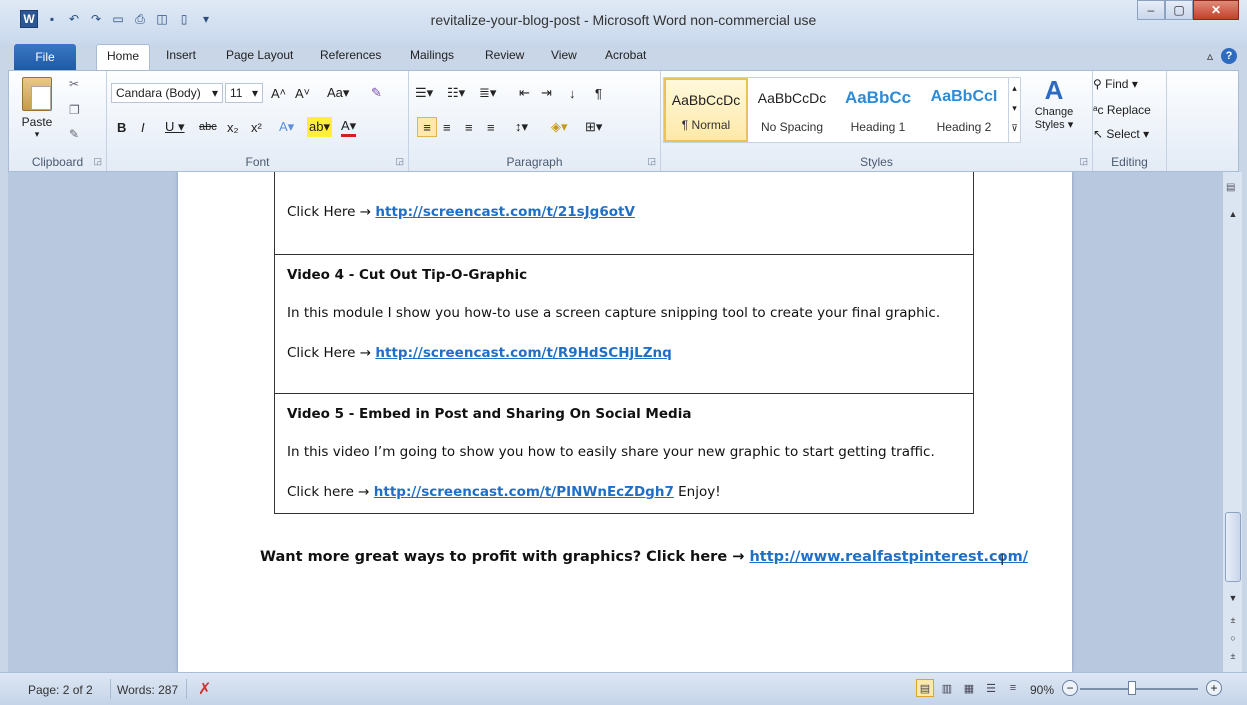 This screenshot has width=1247, height=705. Describe the element at coordinates (1233, 620) in the screenshot. I see `previous-page-icon: ±` at that location.